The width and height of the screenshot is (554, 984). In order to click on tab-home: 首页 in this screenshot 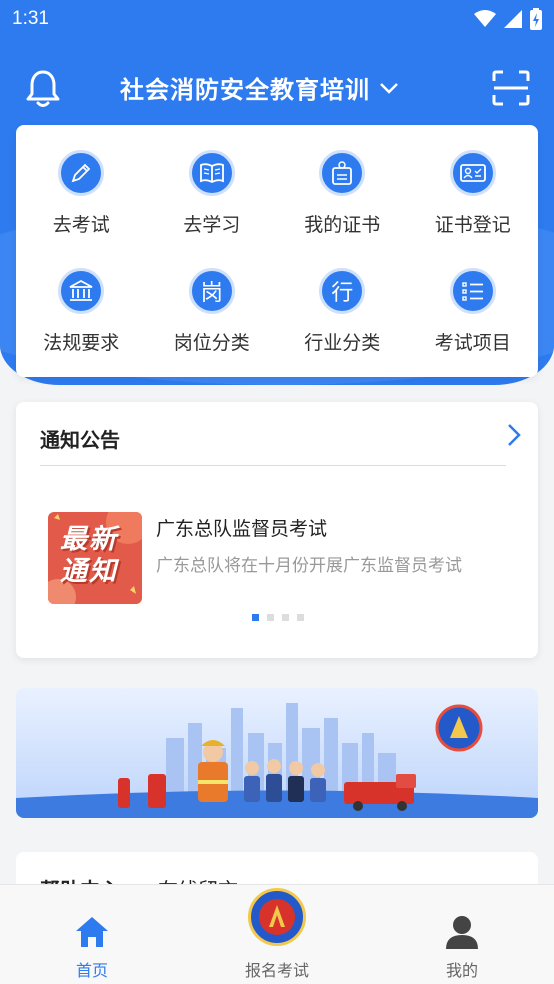, I will do `click(92, 934)`.